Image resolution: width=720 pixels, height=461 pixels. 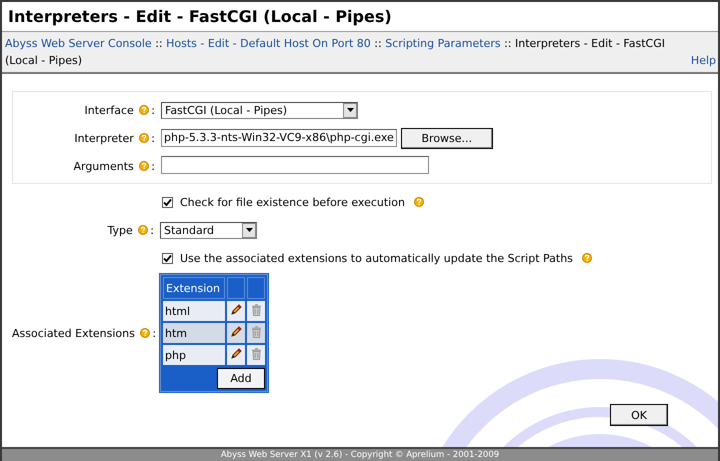 I want to click on add-button: Add, so click(x=241, y=378).